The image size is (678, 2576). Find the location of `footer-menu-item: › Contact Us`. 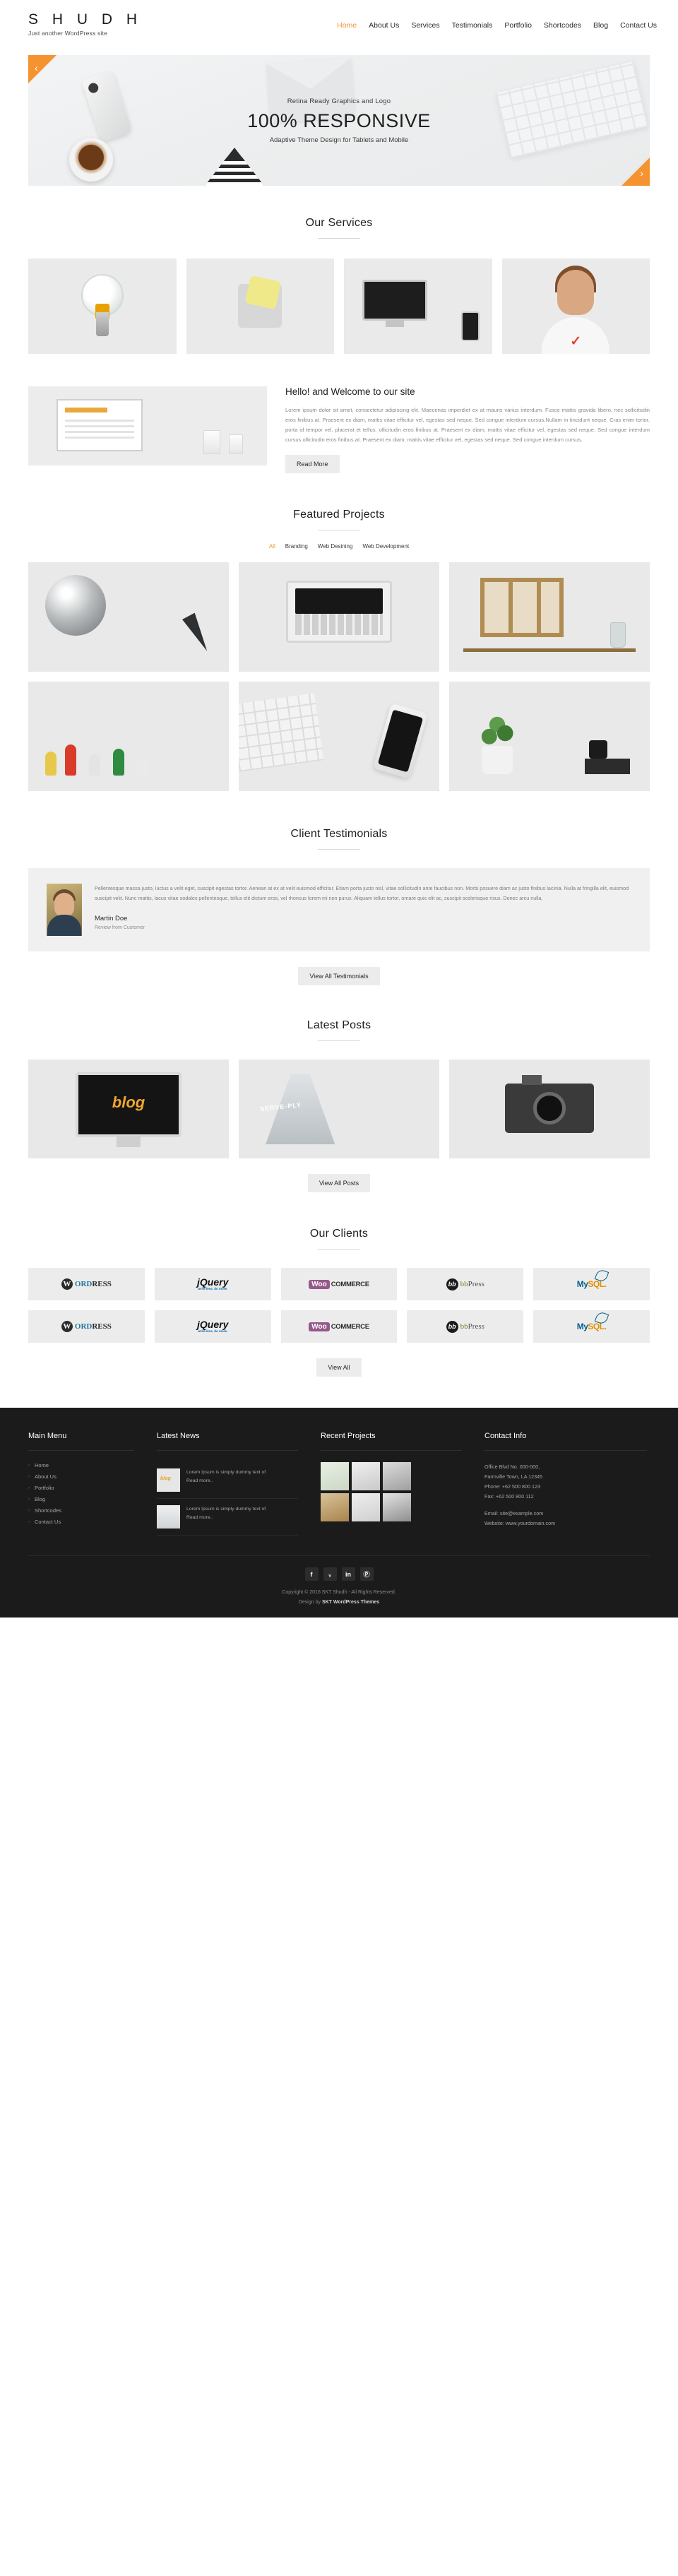

footer-menu-item: › Contact Us is located at coordinates (81, 1522).